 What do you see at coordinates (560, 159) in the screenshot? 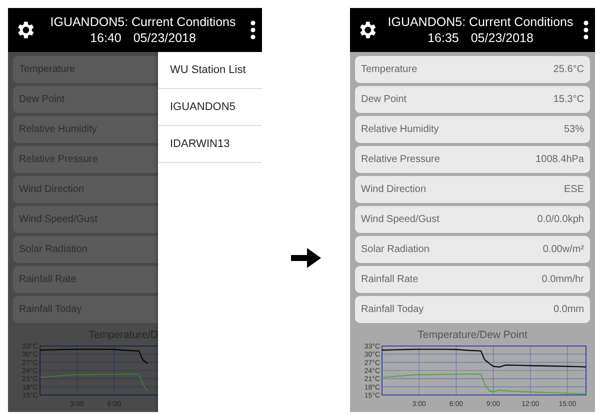
I see `condition-value: 1008.4hPa` at bounding box center [560, 159].